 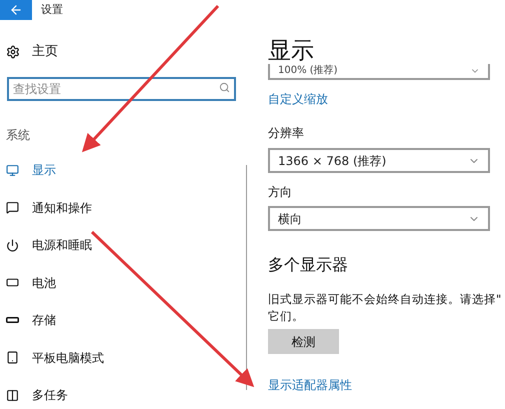 I want to click on resolution-dropdown: 1366 × 768 (推荐), so click(x=379, y=160).